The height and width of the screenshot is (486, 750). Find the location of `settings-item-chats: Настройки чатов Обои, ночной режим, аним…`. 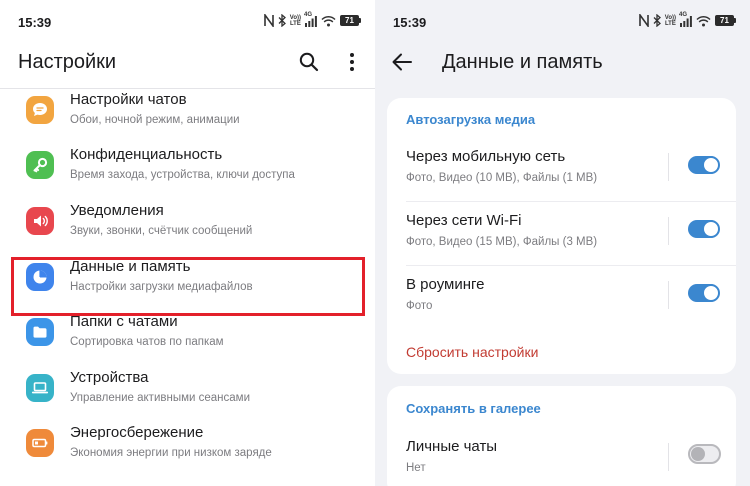

settings-item-chats: Настройки чатов Обои, ночной режим, аним… is located at coordinates (187, 109).